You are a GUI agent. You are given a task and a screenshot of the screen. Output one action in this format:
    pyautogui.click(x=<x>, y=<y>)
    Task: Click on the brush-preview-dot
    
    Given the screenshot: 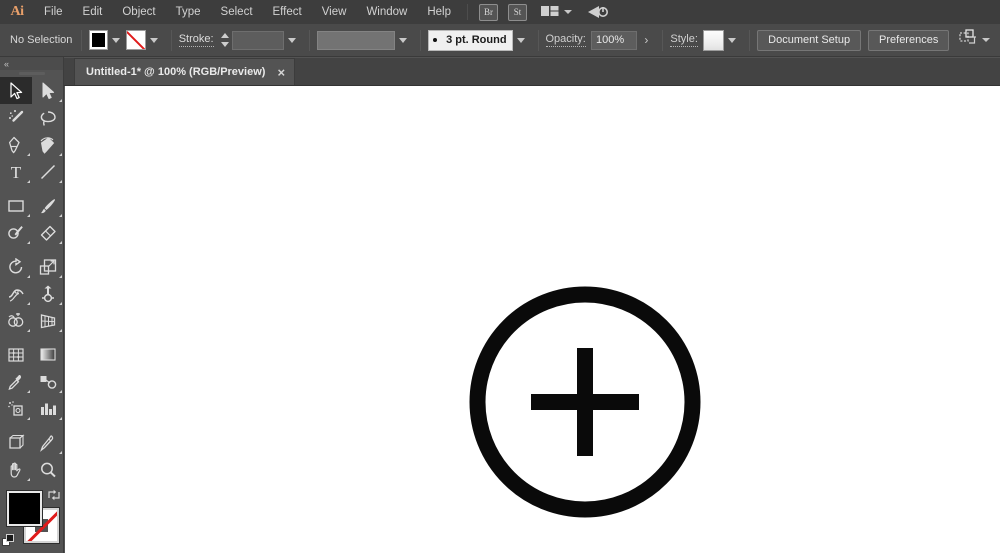 What is the action you would take?
    pyautogui.click(x=435, y=40)
    